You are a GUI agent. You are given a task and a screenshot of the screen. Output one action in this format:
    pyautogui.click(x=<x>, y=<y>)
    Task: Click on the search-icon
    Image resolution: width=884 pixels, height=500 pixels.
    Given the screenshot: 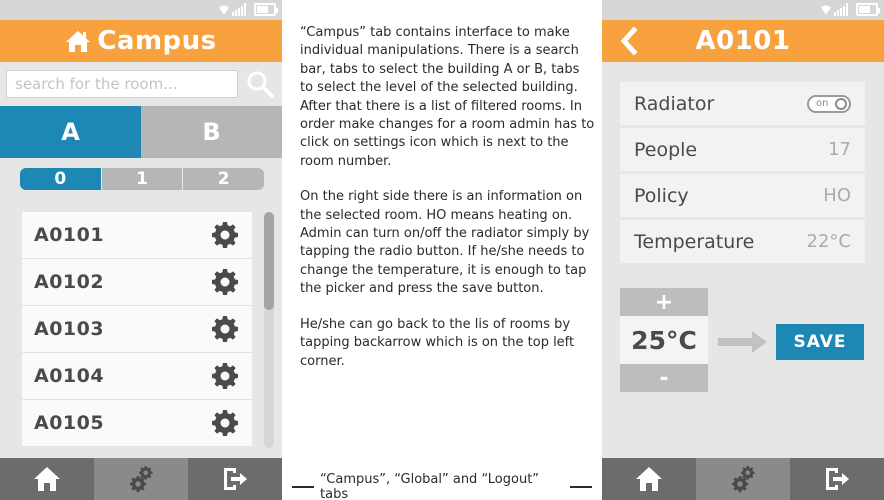 What is the action you would take?
    pyautogui.click(x=260, y=84)
    